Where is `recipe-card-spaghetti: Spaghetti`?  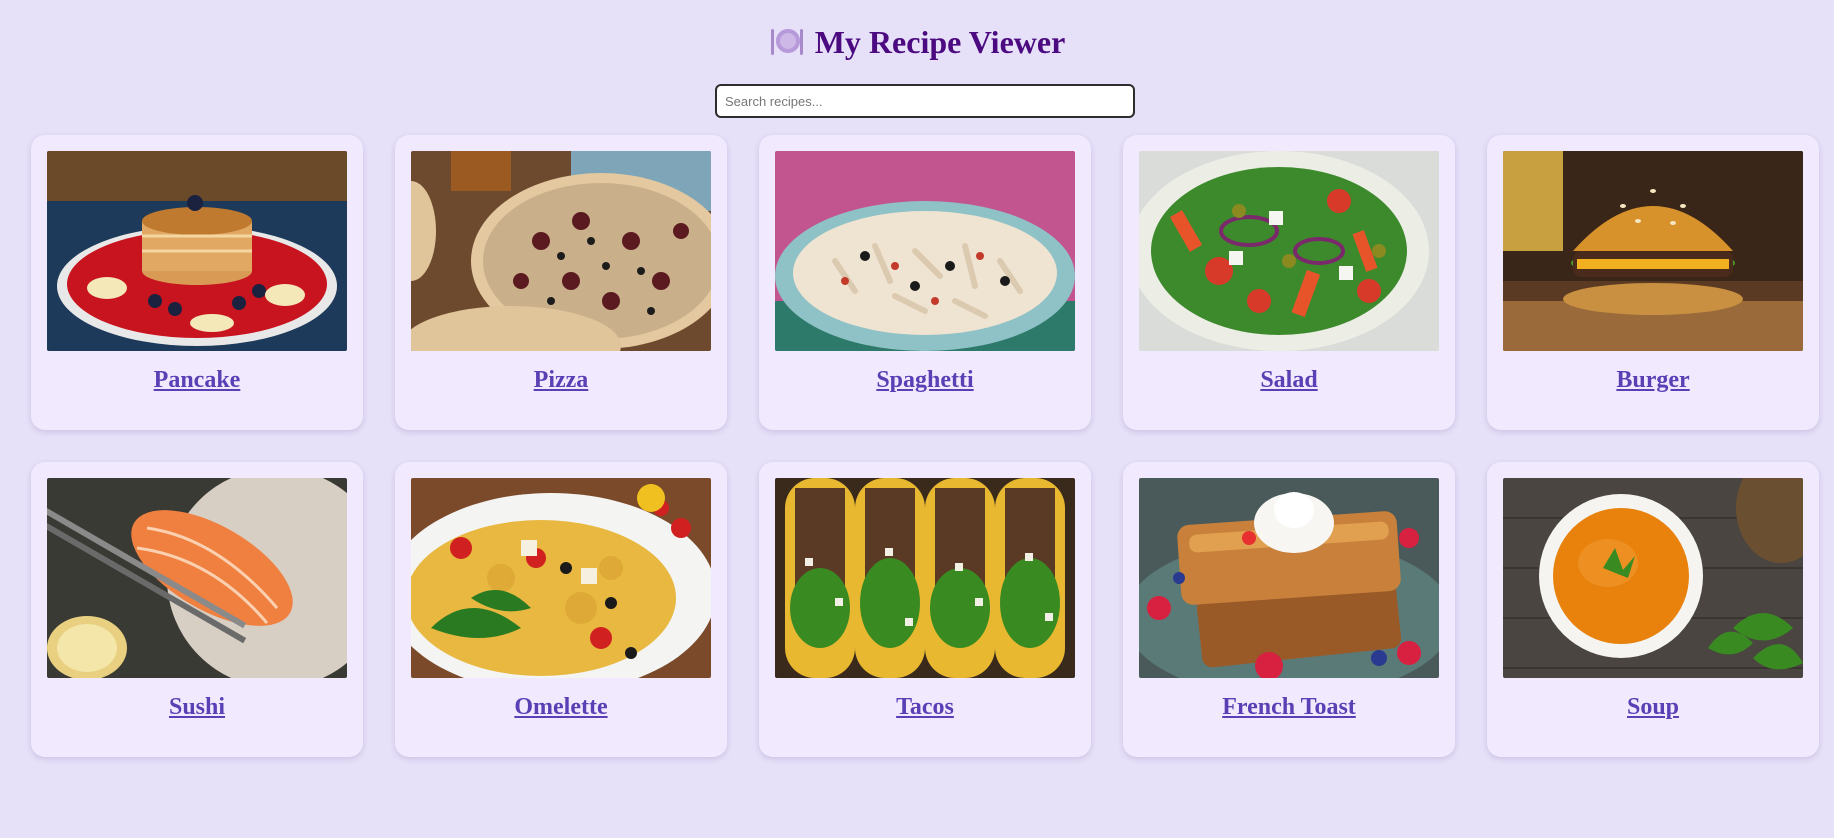
recipe-card-spaghetti: Spaghetti is located at coordinates (925, 282).